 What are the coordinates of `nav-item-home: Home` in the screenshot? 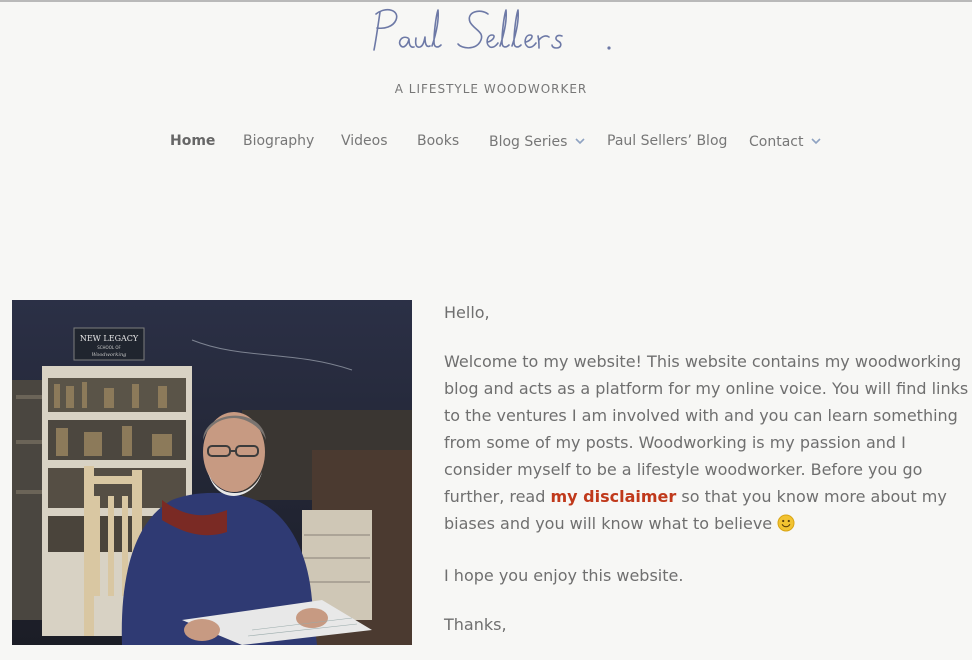 It's located at (192, 141).